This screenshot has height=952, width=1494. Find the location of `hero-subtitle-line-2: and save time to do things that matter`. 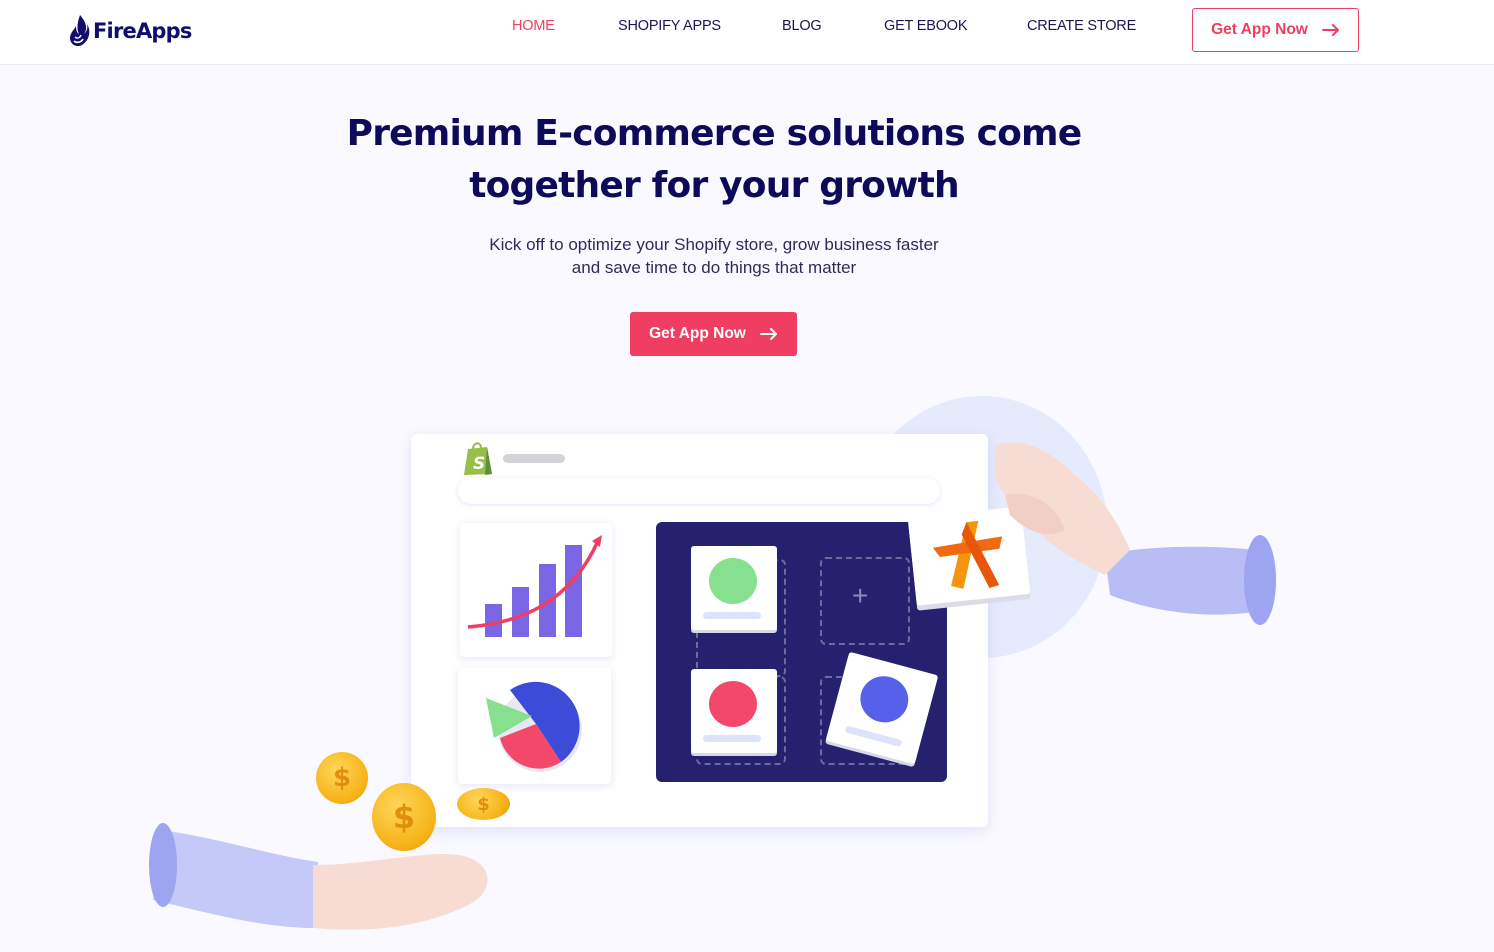

hero-subtitle-line-2: and save time to do things that matter is located at coordinates (714, 267).